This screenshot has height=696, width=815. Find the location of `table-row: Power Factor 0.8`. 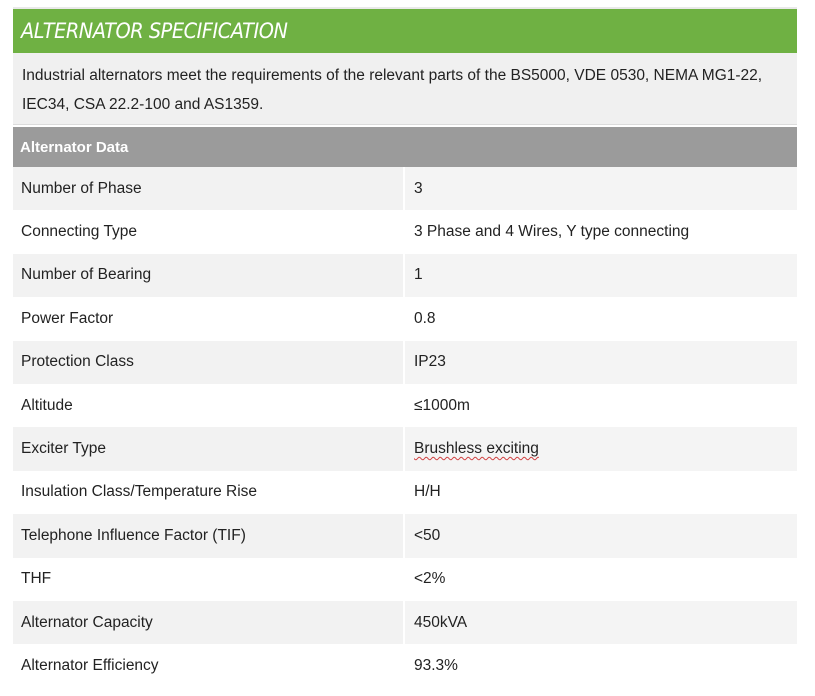

table-row: Power Factor 0.8 is located at coordinates (405, 319).